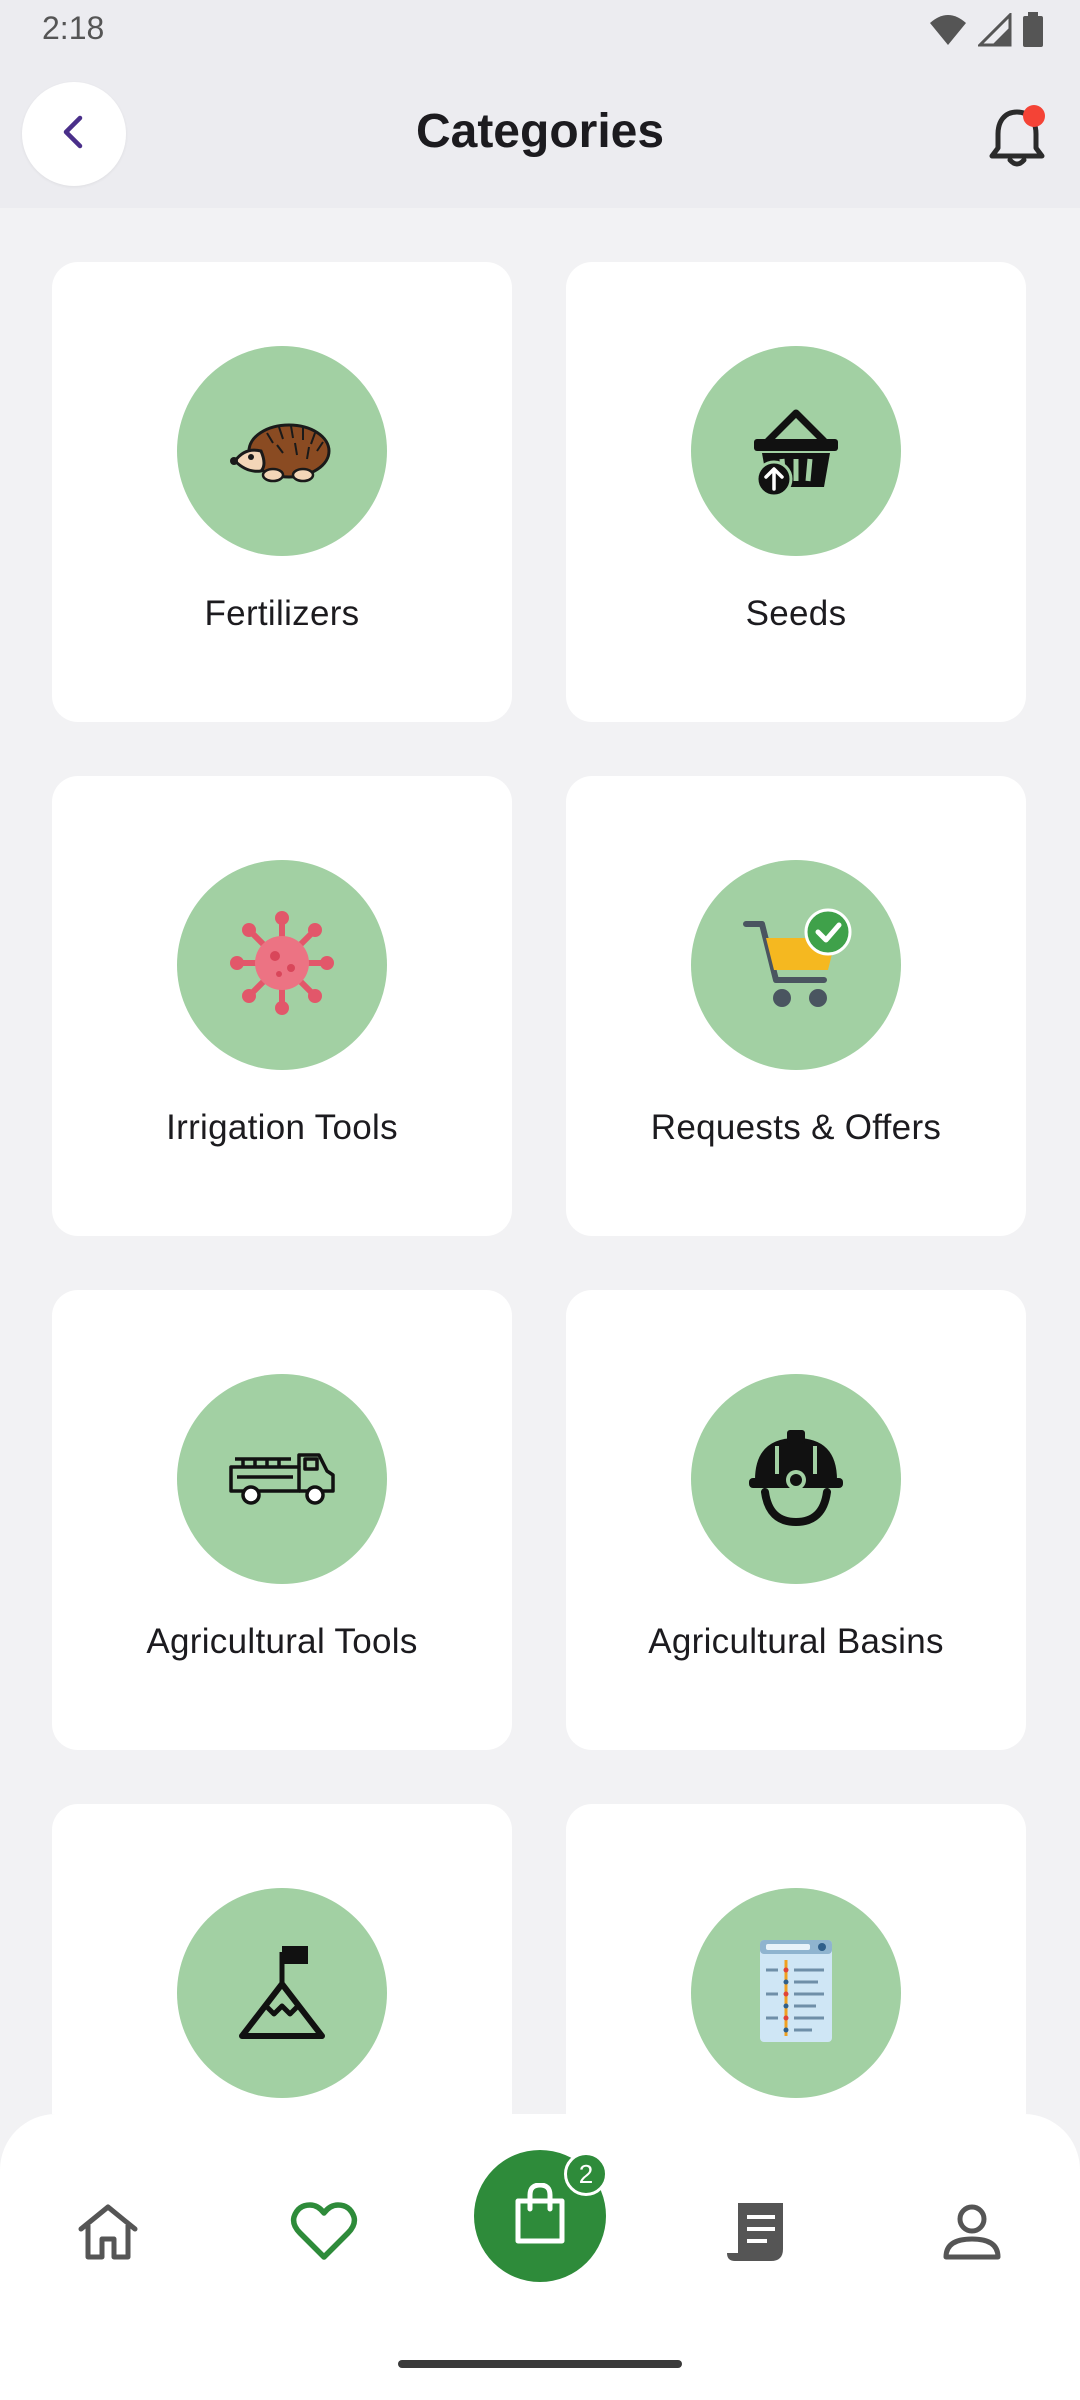  I want to click on nav-favorites, so click(324, 2234).